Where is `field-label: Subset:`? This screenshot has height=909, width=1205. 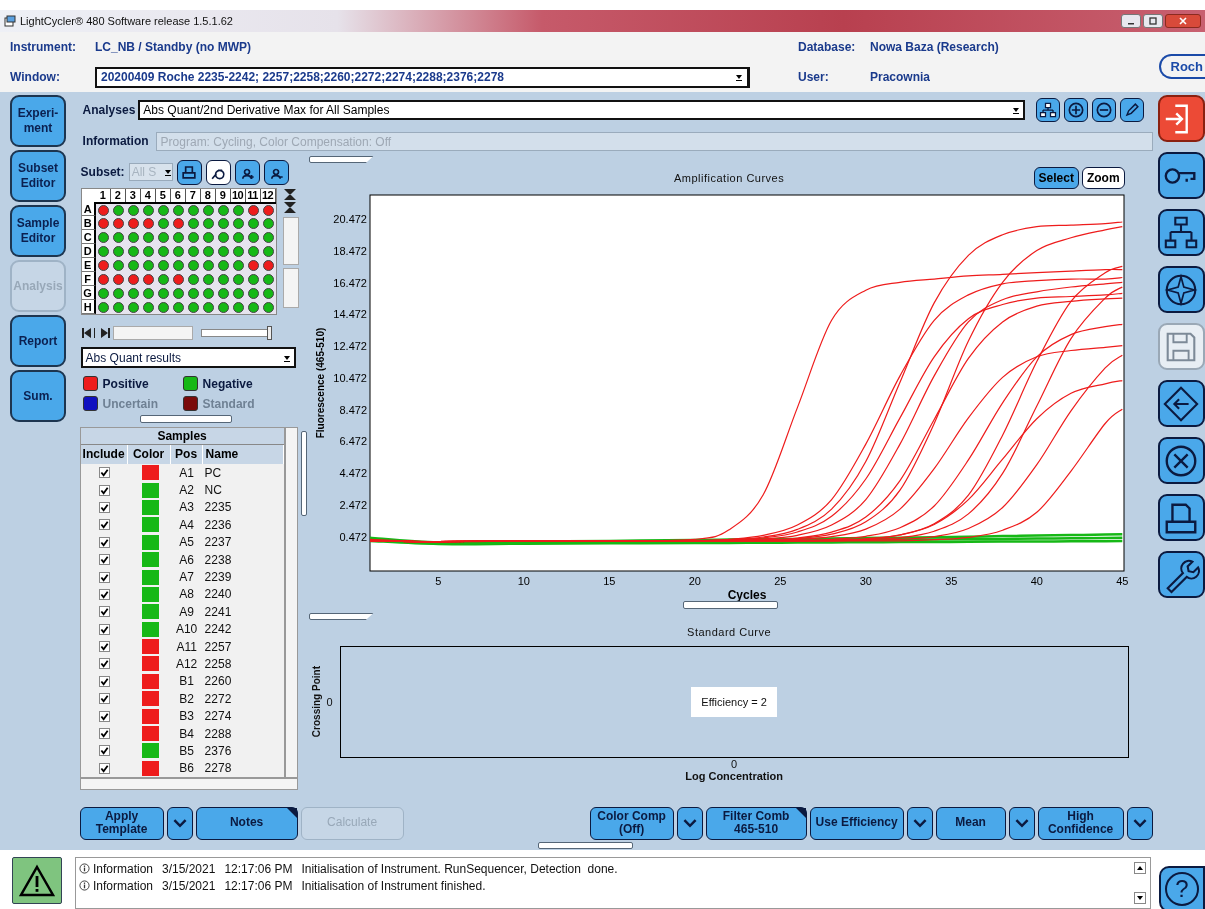
field-label: Subset: is located at coordinates (102, 172).